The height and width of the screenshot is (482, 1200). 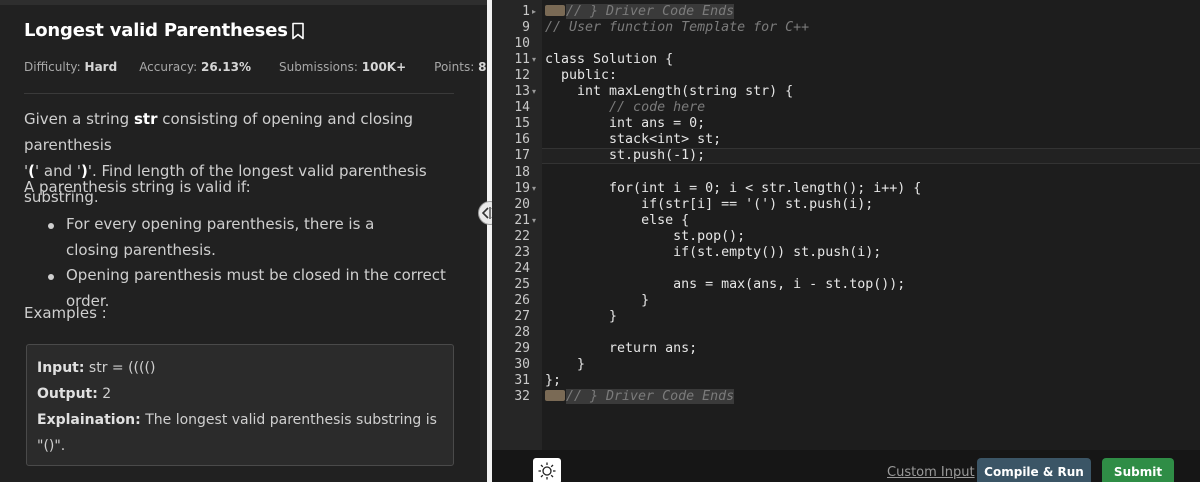 What do you see at coordinates (240, 368) in the screenshot?
I see `example-input: Input: str = (((()` at bounding box center [240, 368].